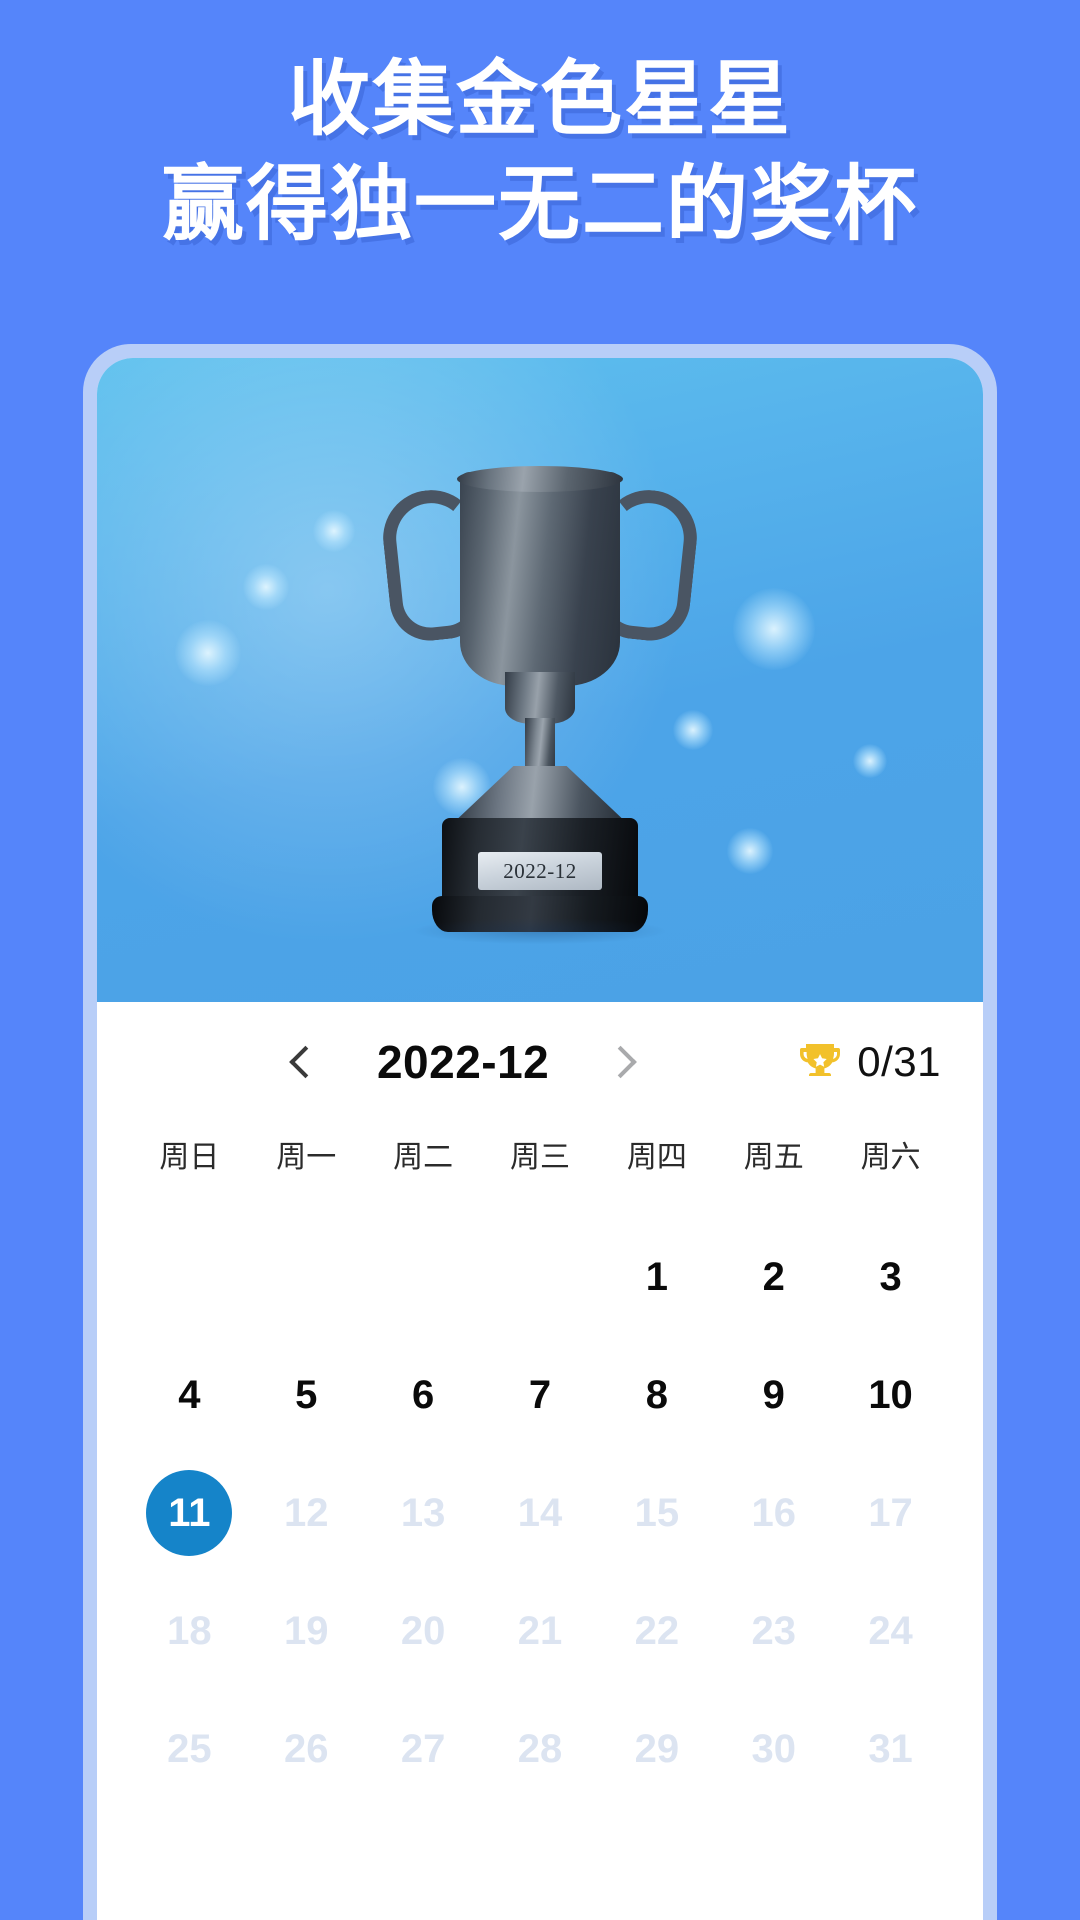 The width and height of the screenshot is (1080, 1920). I want to click on calendar-day-31: 31, so click(890, 1748).